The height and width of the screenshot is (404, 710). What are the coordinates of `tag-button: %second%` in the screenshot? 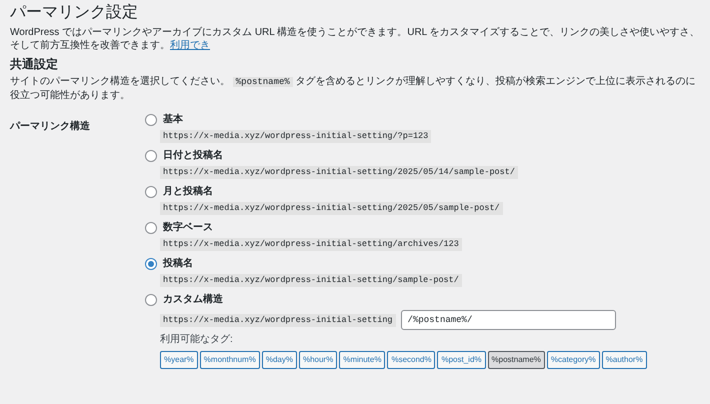 It's located at (411, 360).